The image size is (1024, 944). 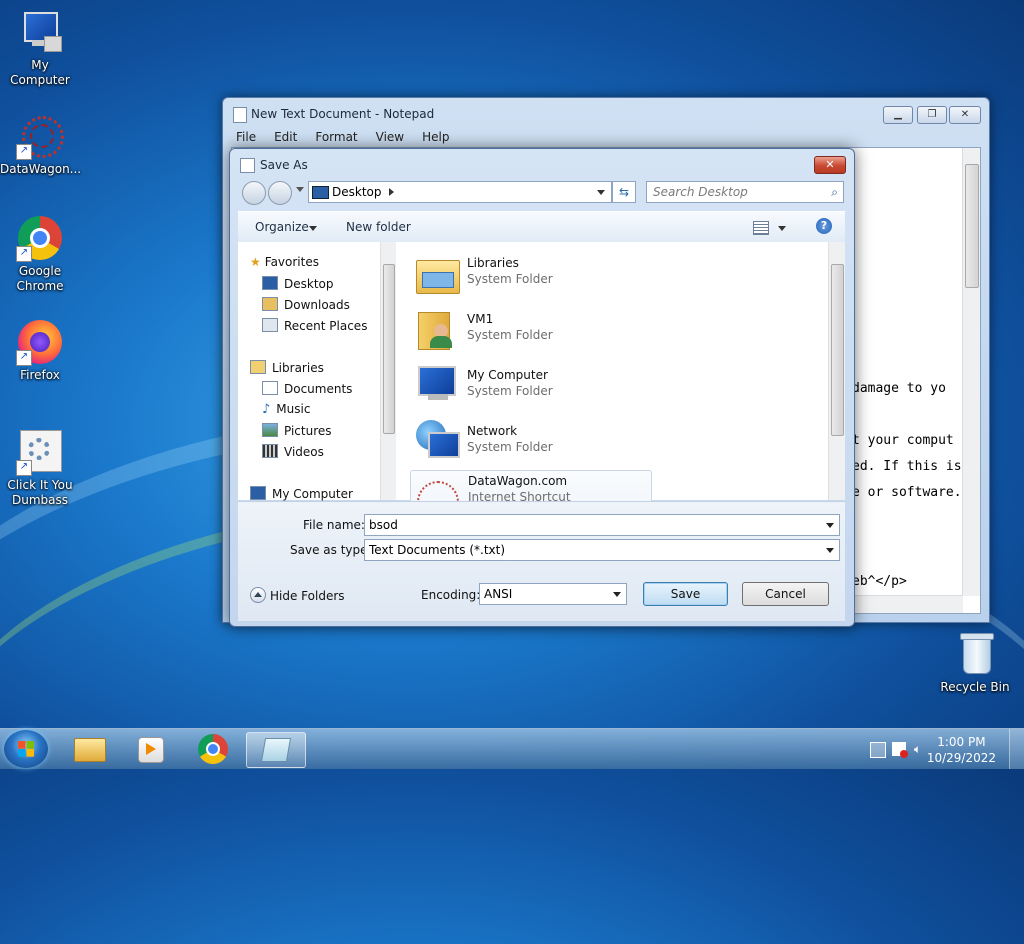 What do you see at coordinates (1016, 749) in the screenshot?
I see `show-desktop-button` at bounding box center [1016, 749].